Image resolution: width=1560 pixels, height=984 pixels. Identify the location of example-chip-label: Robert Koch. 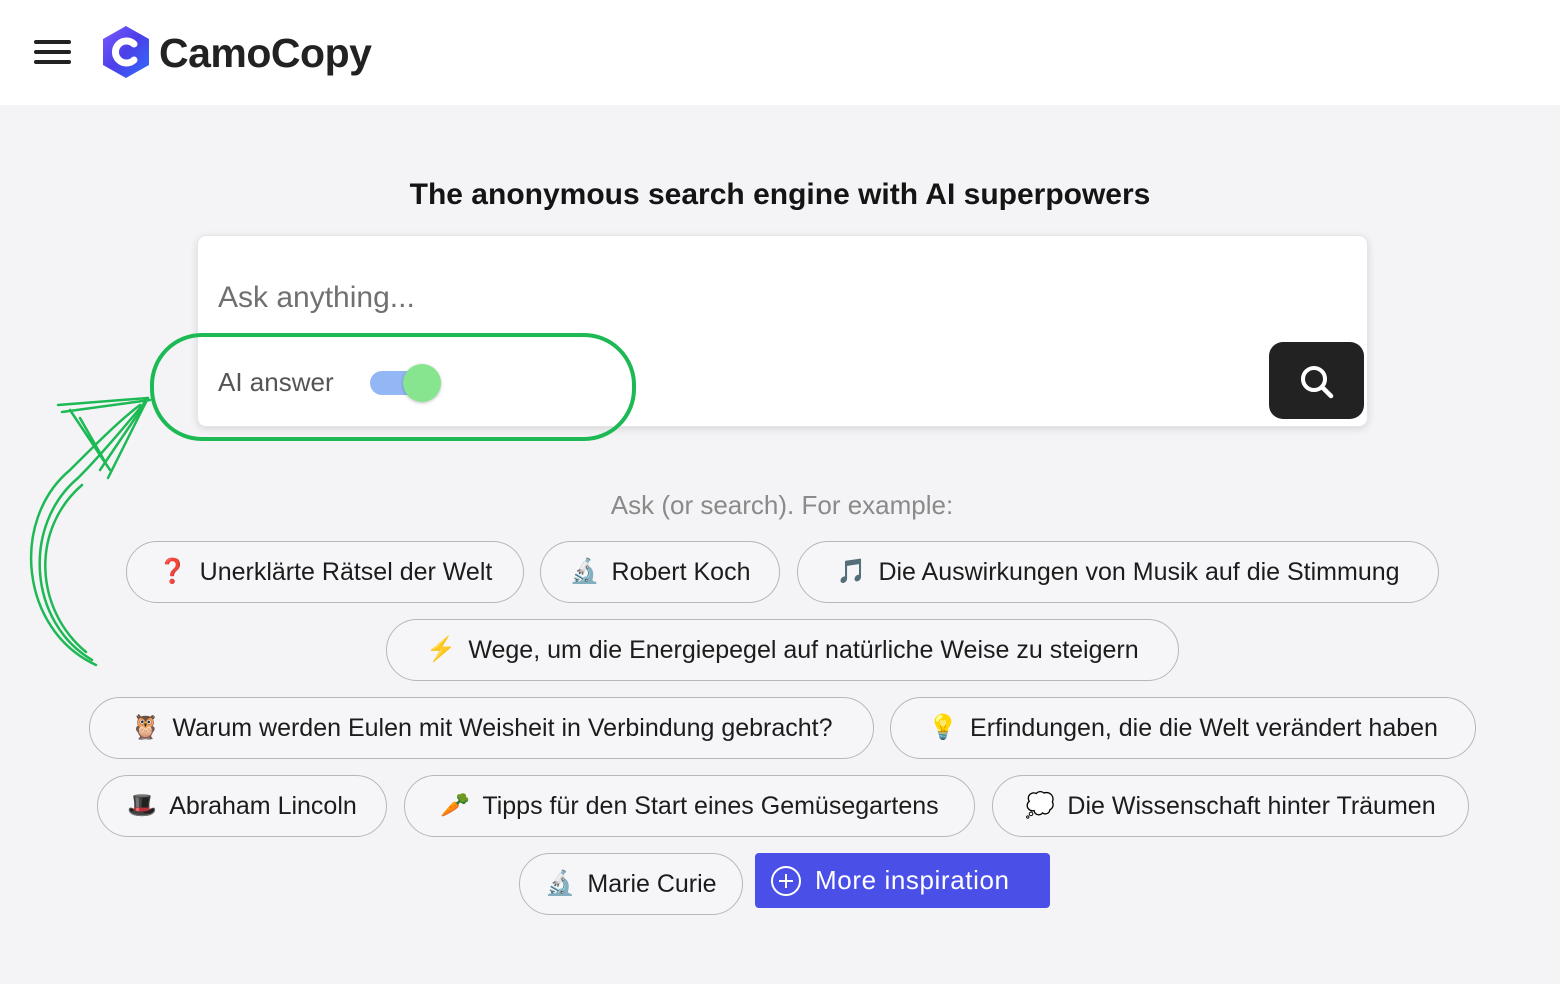
(681, 571).